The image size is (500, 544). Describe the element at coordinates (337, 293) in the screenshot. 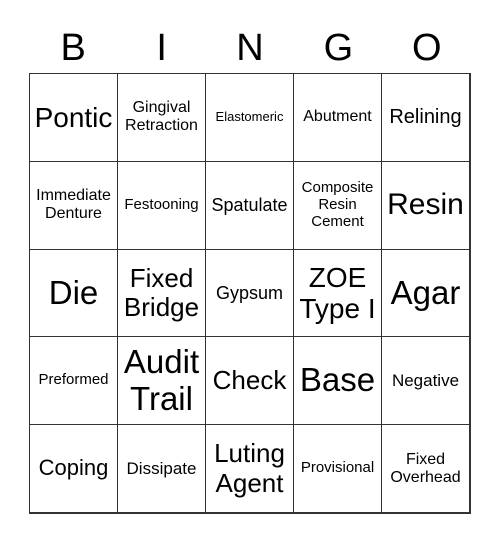

I see `bingo-cell: ZOE Type I` at that location.